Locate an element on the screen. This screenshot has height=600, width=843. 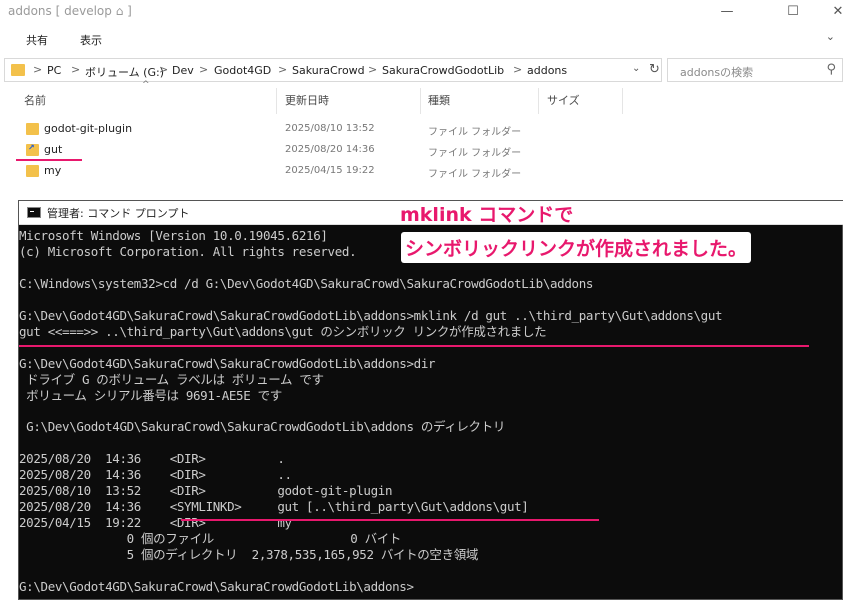
column-header-type: 種類 is located at coordinates (439, 100).